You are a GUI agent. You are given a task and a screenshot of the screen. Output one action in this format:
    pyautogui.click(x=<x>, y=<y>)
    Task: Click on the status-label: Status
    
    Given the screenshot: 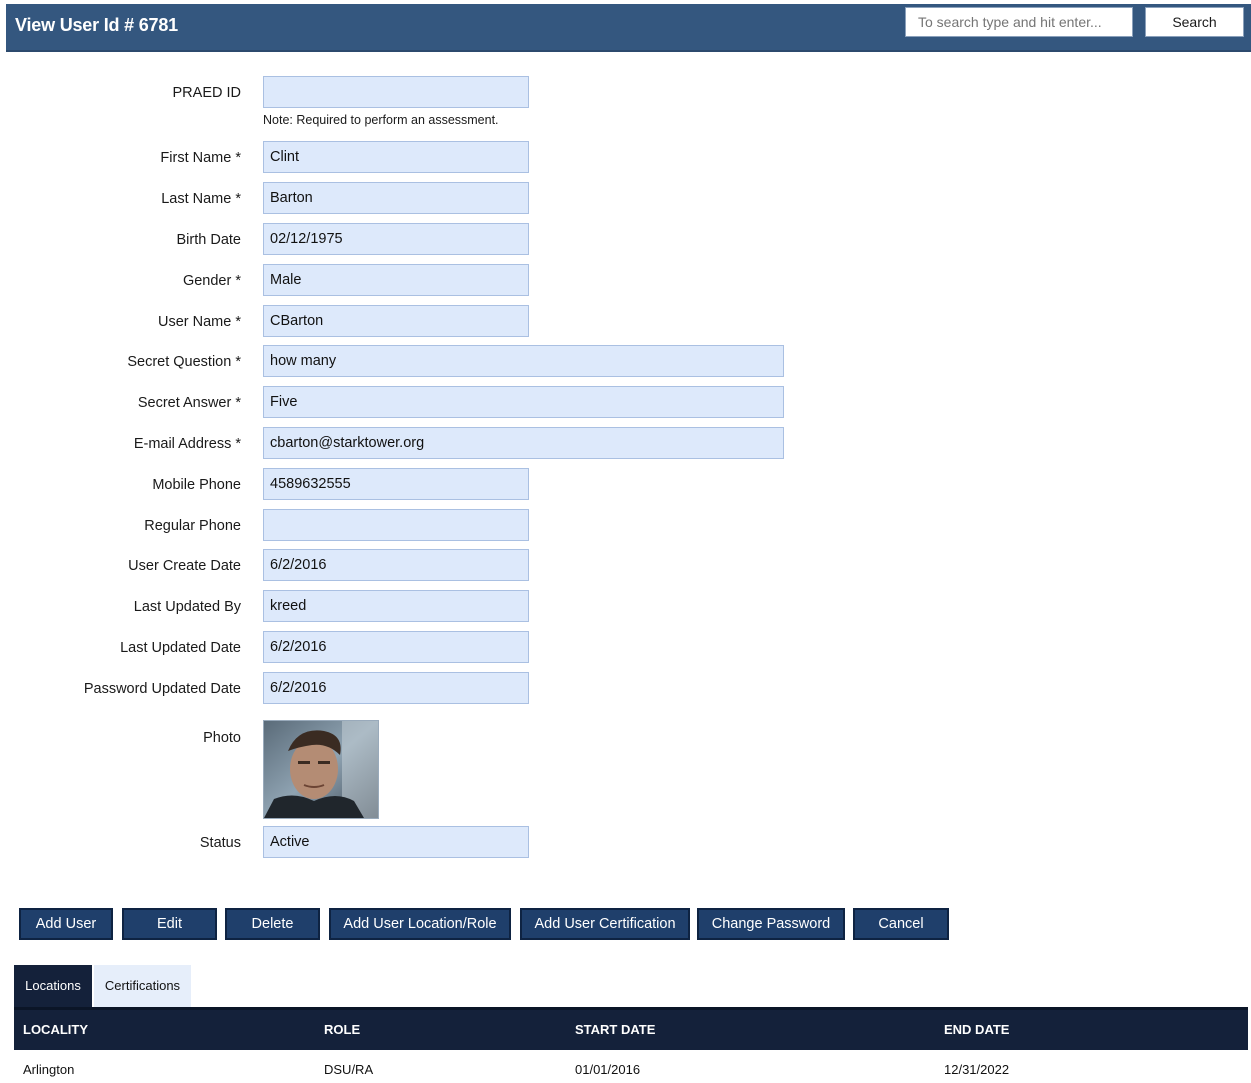 What is the action you would take?
    pyautogui.click(x=220, y=843)
    